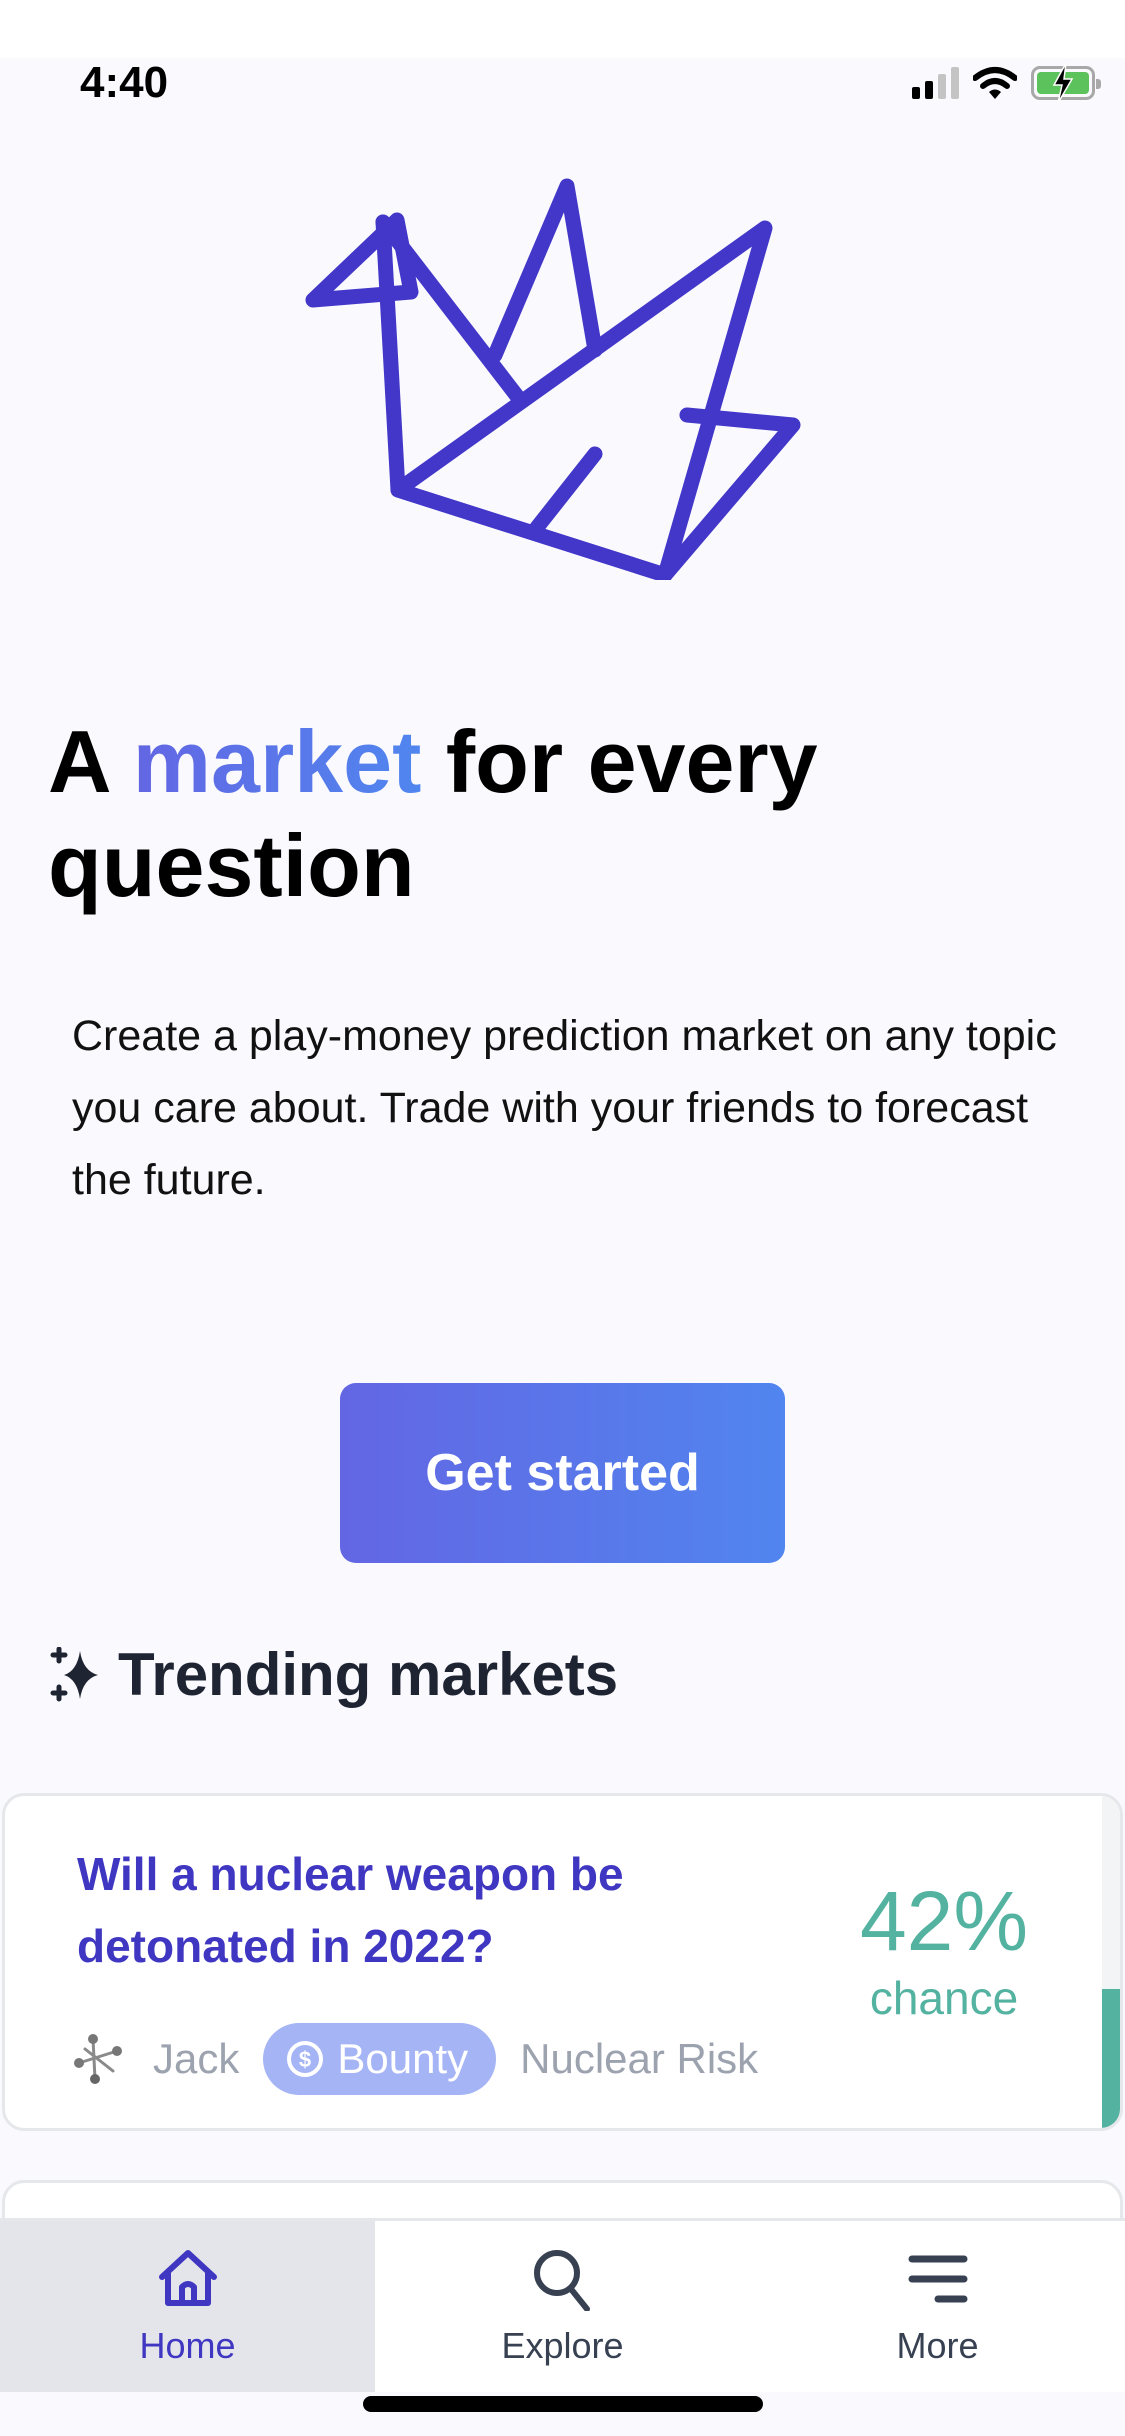 The image size is (1125, 2436). I want to click on hero-title-accent: market, so click(277, 761).